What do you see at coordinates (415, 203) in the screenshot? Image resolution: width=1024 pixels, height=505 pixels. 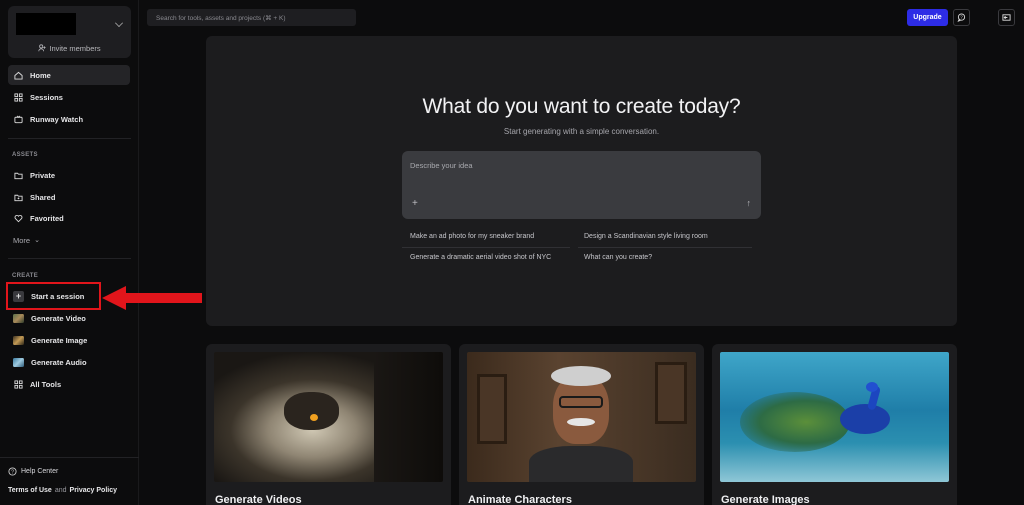 I see `add-attachment-icon: +` at bounding box center [415, 203].